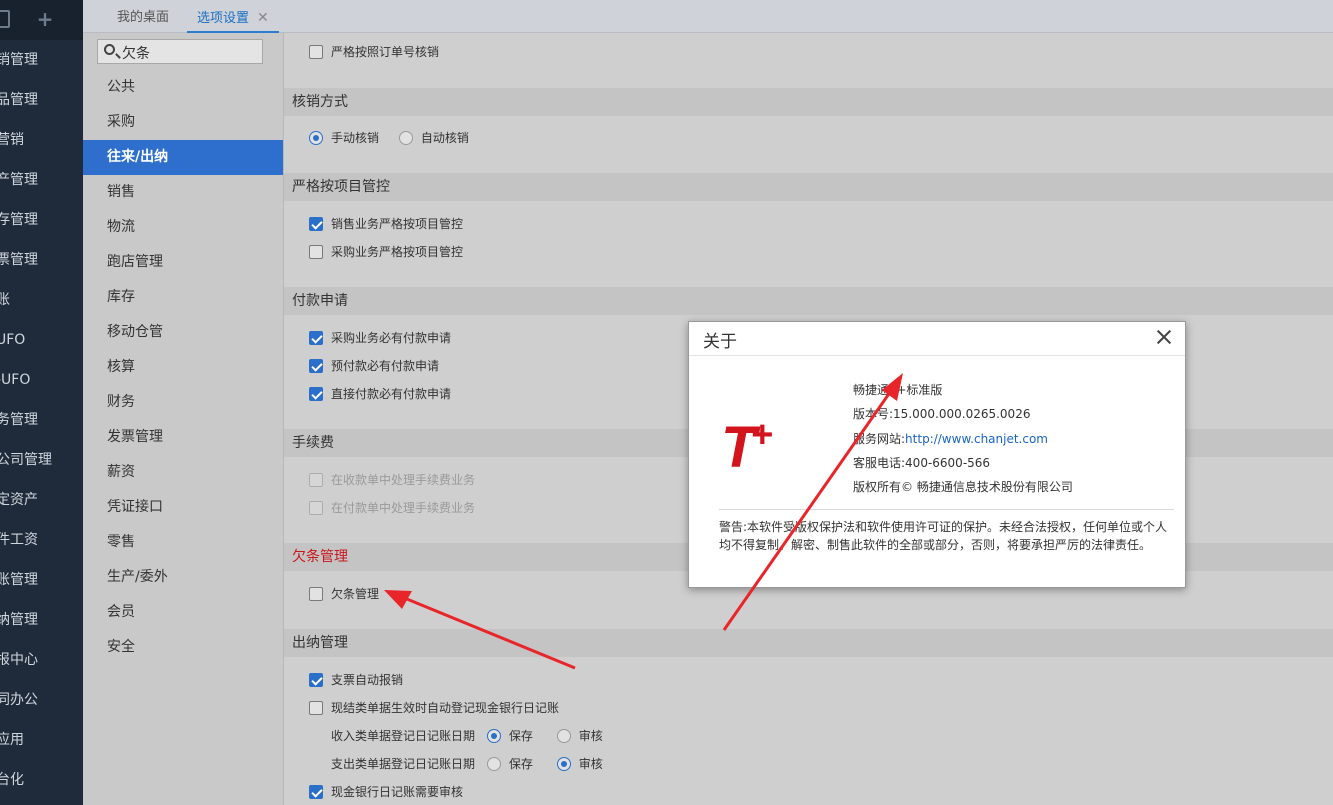 This screenshot has height=805, width=1333. What do you see at coordinates (808, 301) in the screenshot?
I see `section-payment-title: 付款申请` at bounding box center [808, 301].